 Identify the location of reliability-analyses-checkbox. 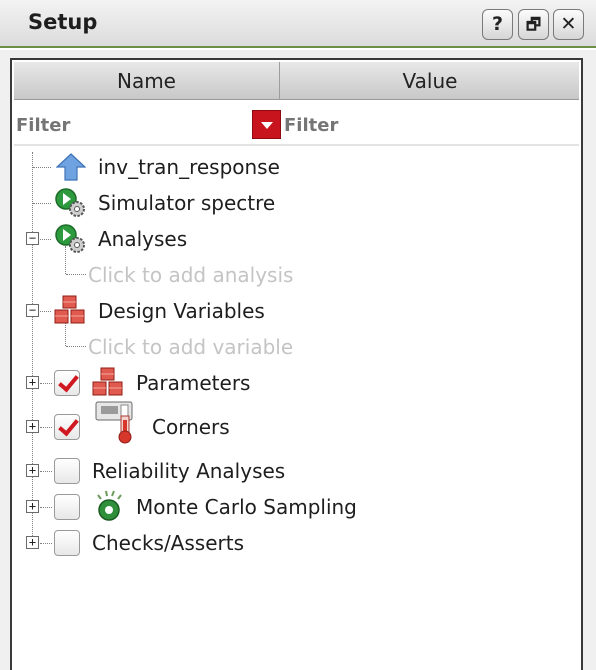
(67, 471).